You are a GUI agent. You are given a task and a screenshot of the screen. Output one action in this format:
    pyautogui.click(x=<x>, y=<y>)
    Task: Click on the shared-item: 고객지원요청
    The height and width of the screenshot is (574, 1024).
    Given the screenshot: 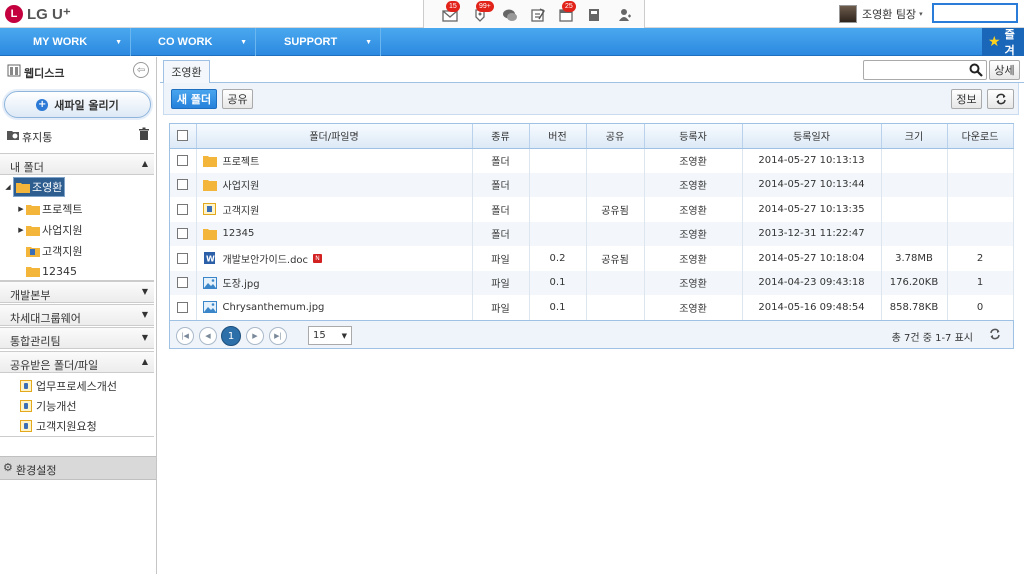 What is the action you would take?
    pyautogui.click(x=58, y=426)
    